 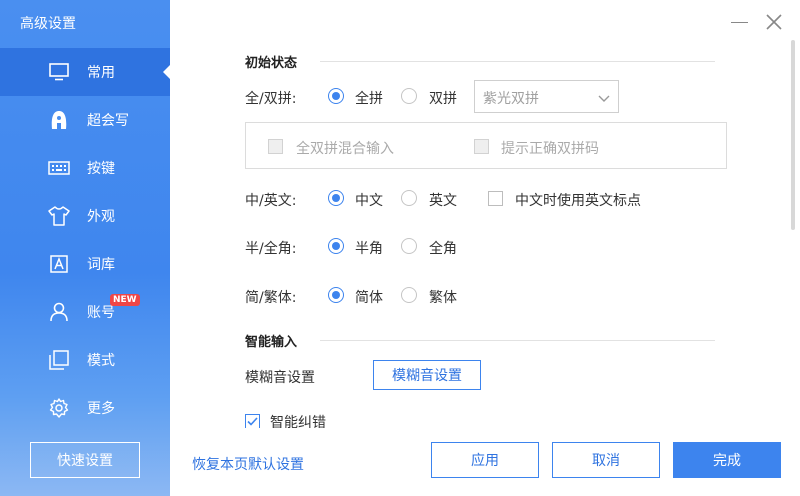 What do you see at coordinates (275, 146) in the screenshot?
I see `mixed-input-checkbox` at bounding box center [275, 146].